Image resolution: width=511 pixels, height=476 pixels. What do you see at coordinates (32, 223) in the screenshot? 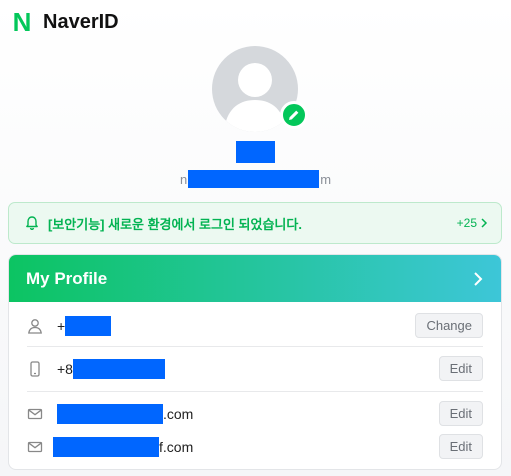
I see `bell-icon` at bounding box center [32, 223].